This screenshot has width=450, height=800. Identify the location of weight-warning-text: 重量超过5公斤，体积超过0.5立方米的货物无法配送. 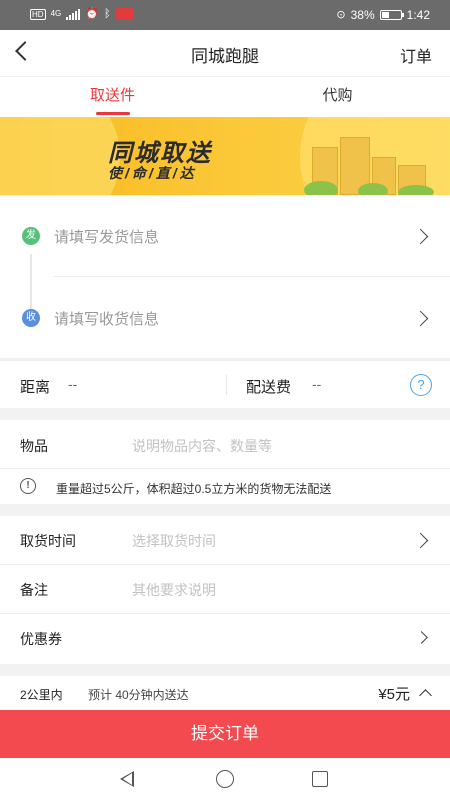
(194, 489).